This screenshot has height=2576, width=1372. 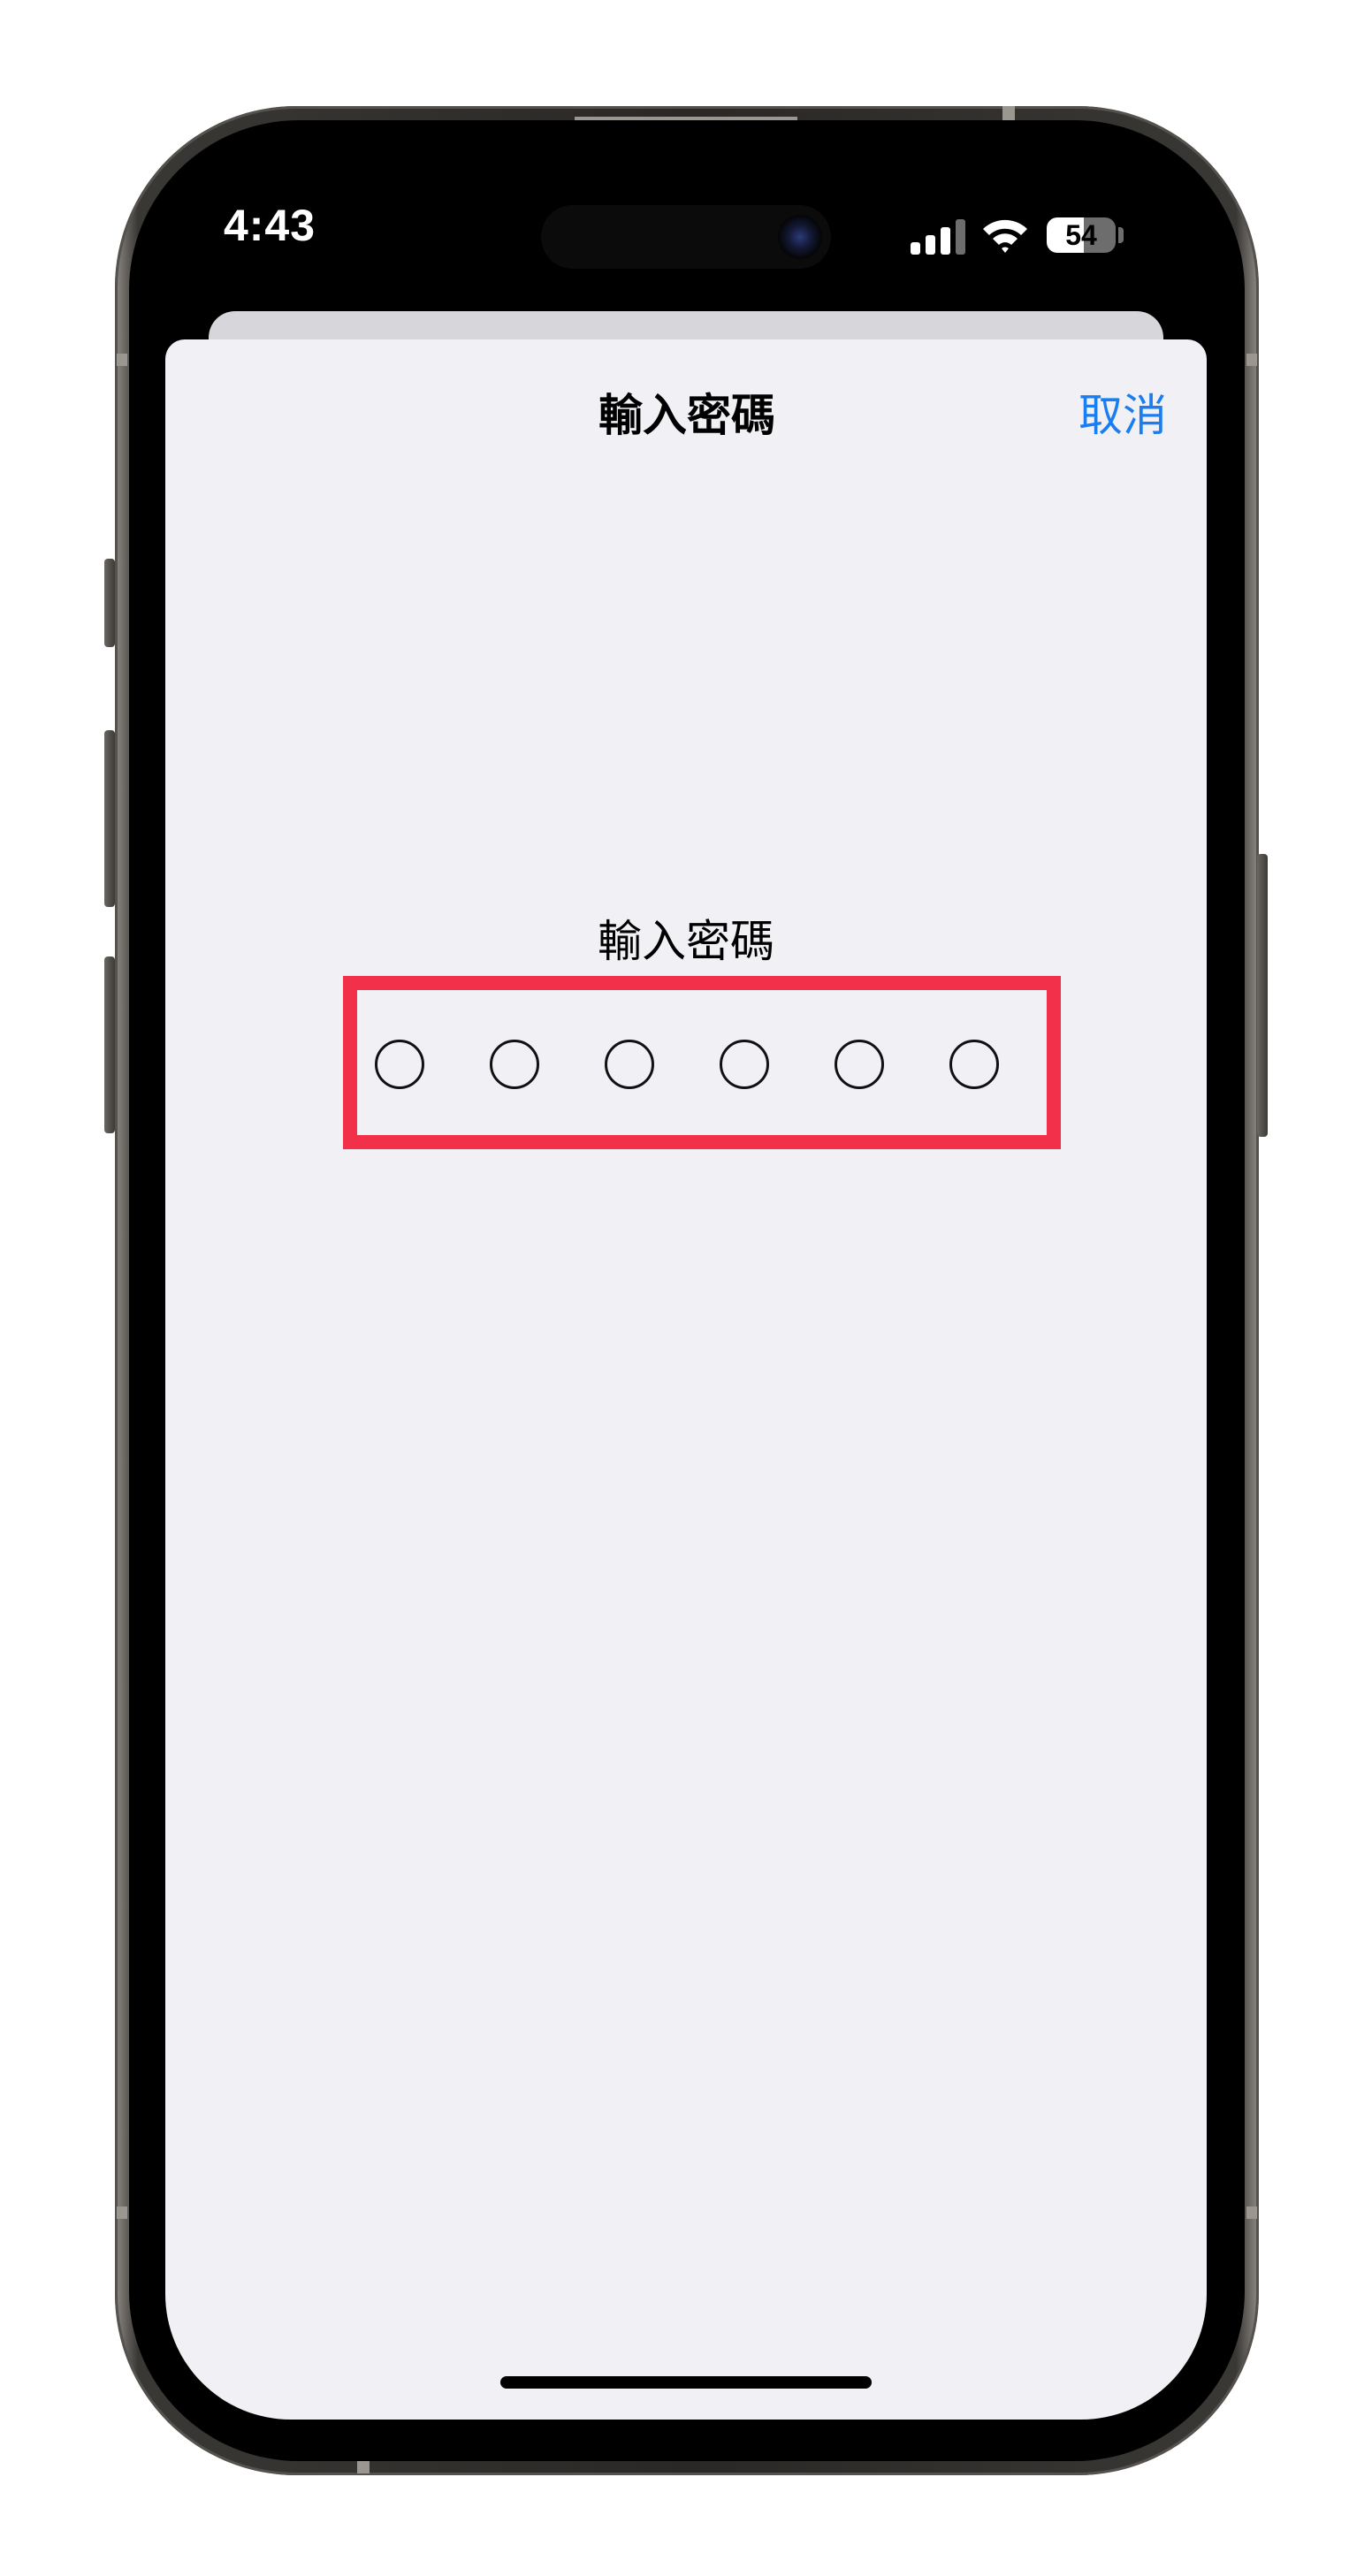 What do you see at coordinates (686, 415) in the screenshot?
I see `page-title: 輸入密碼` at bounding box center [686, 415].